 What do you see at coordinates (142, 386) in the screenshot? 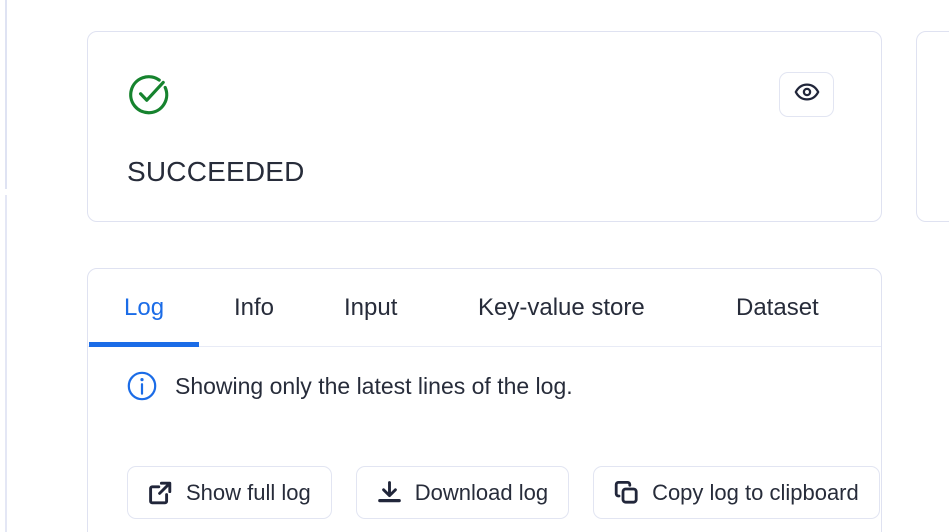
I see `info-circle-icon` at bounding box center [142, 386].